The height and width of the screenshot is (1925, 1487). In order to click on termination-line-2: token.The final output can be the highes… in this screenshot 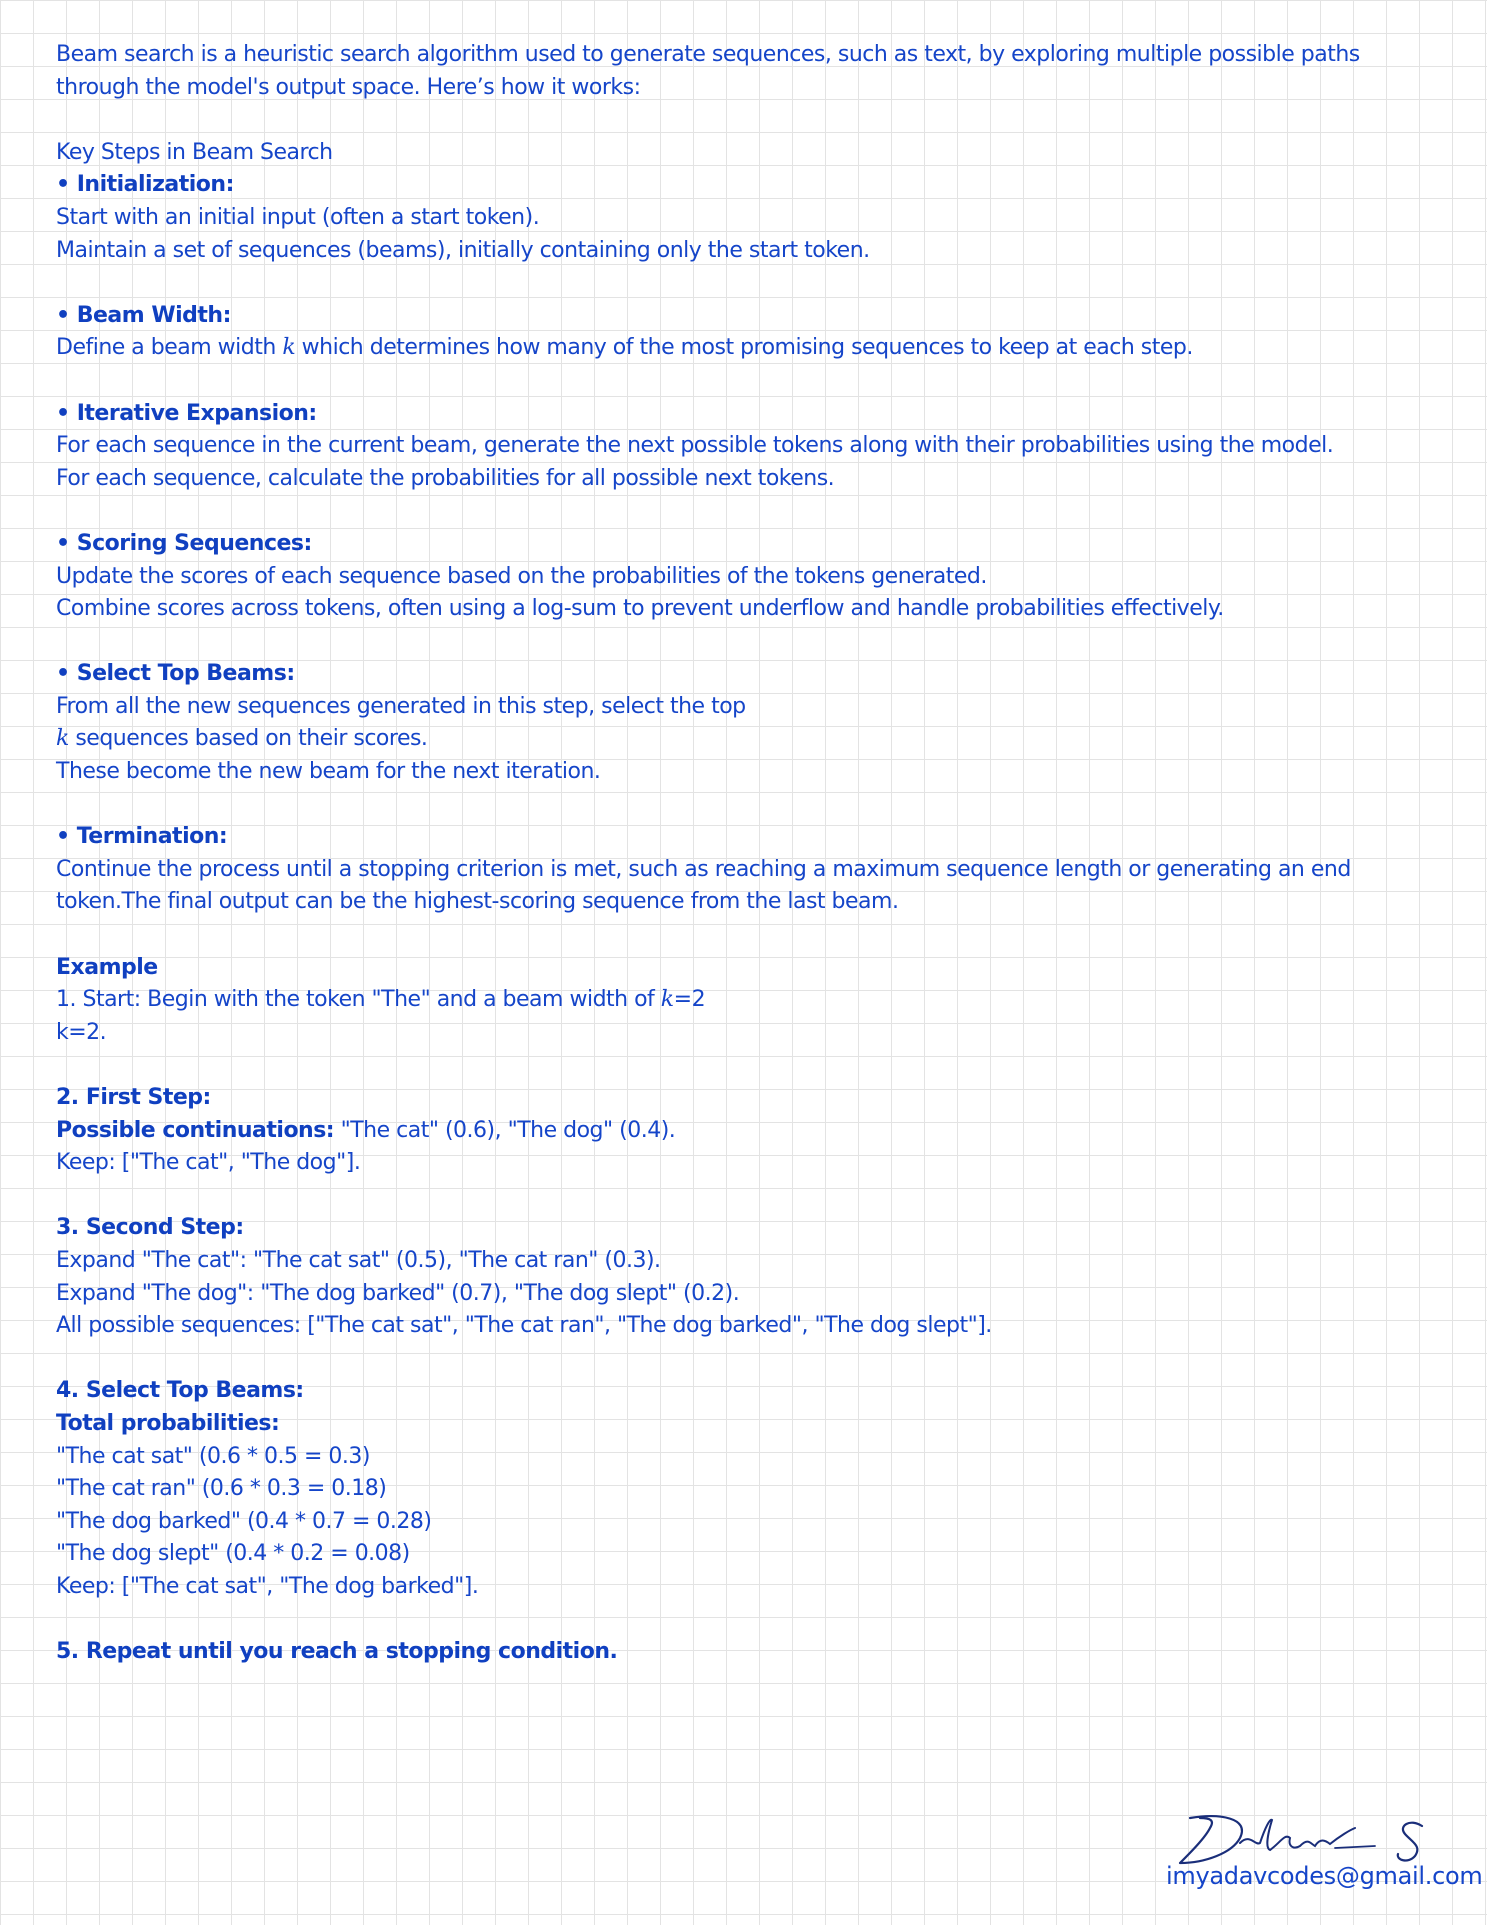, I will do `click(477, 902)`.